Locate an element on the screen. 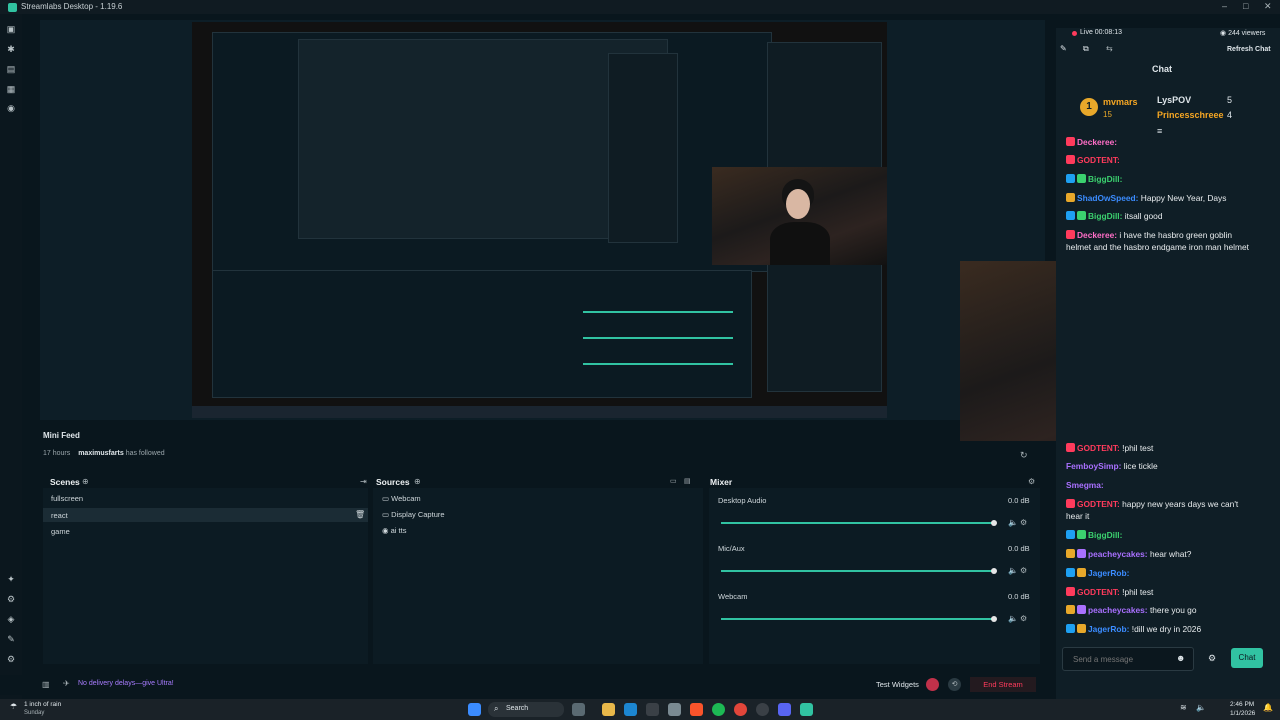 This screenshot has width=1280, height=720. dashboard-icon: ◉ is located at coordinates (11, 108).